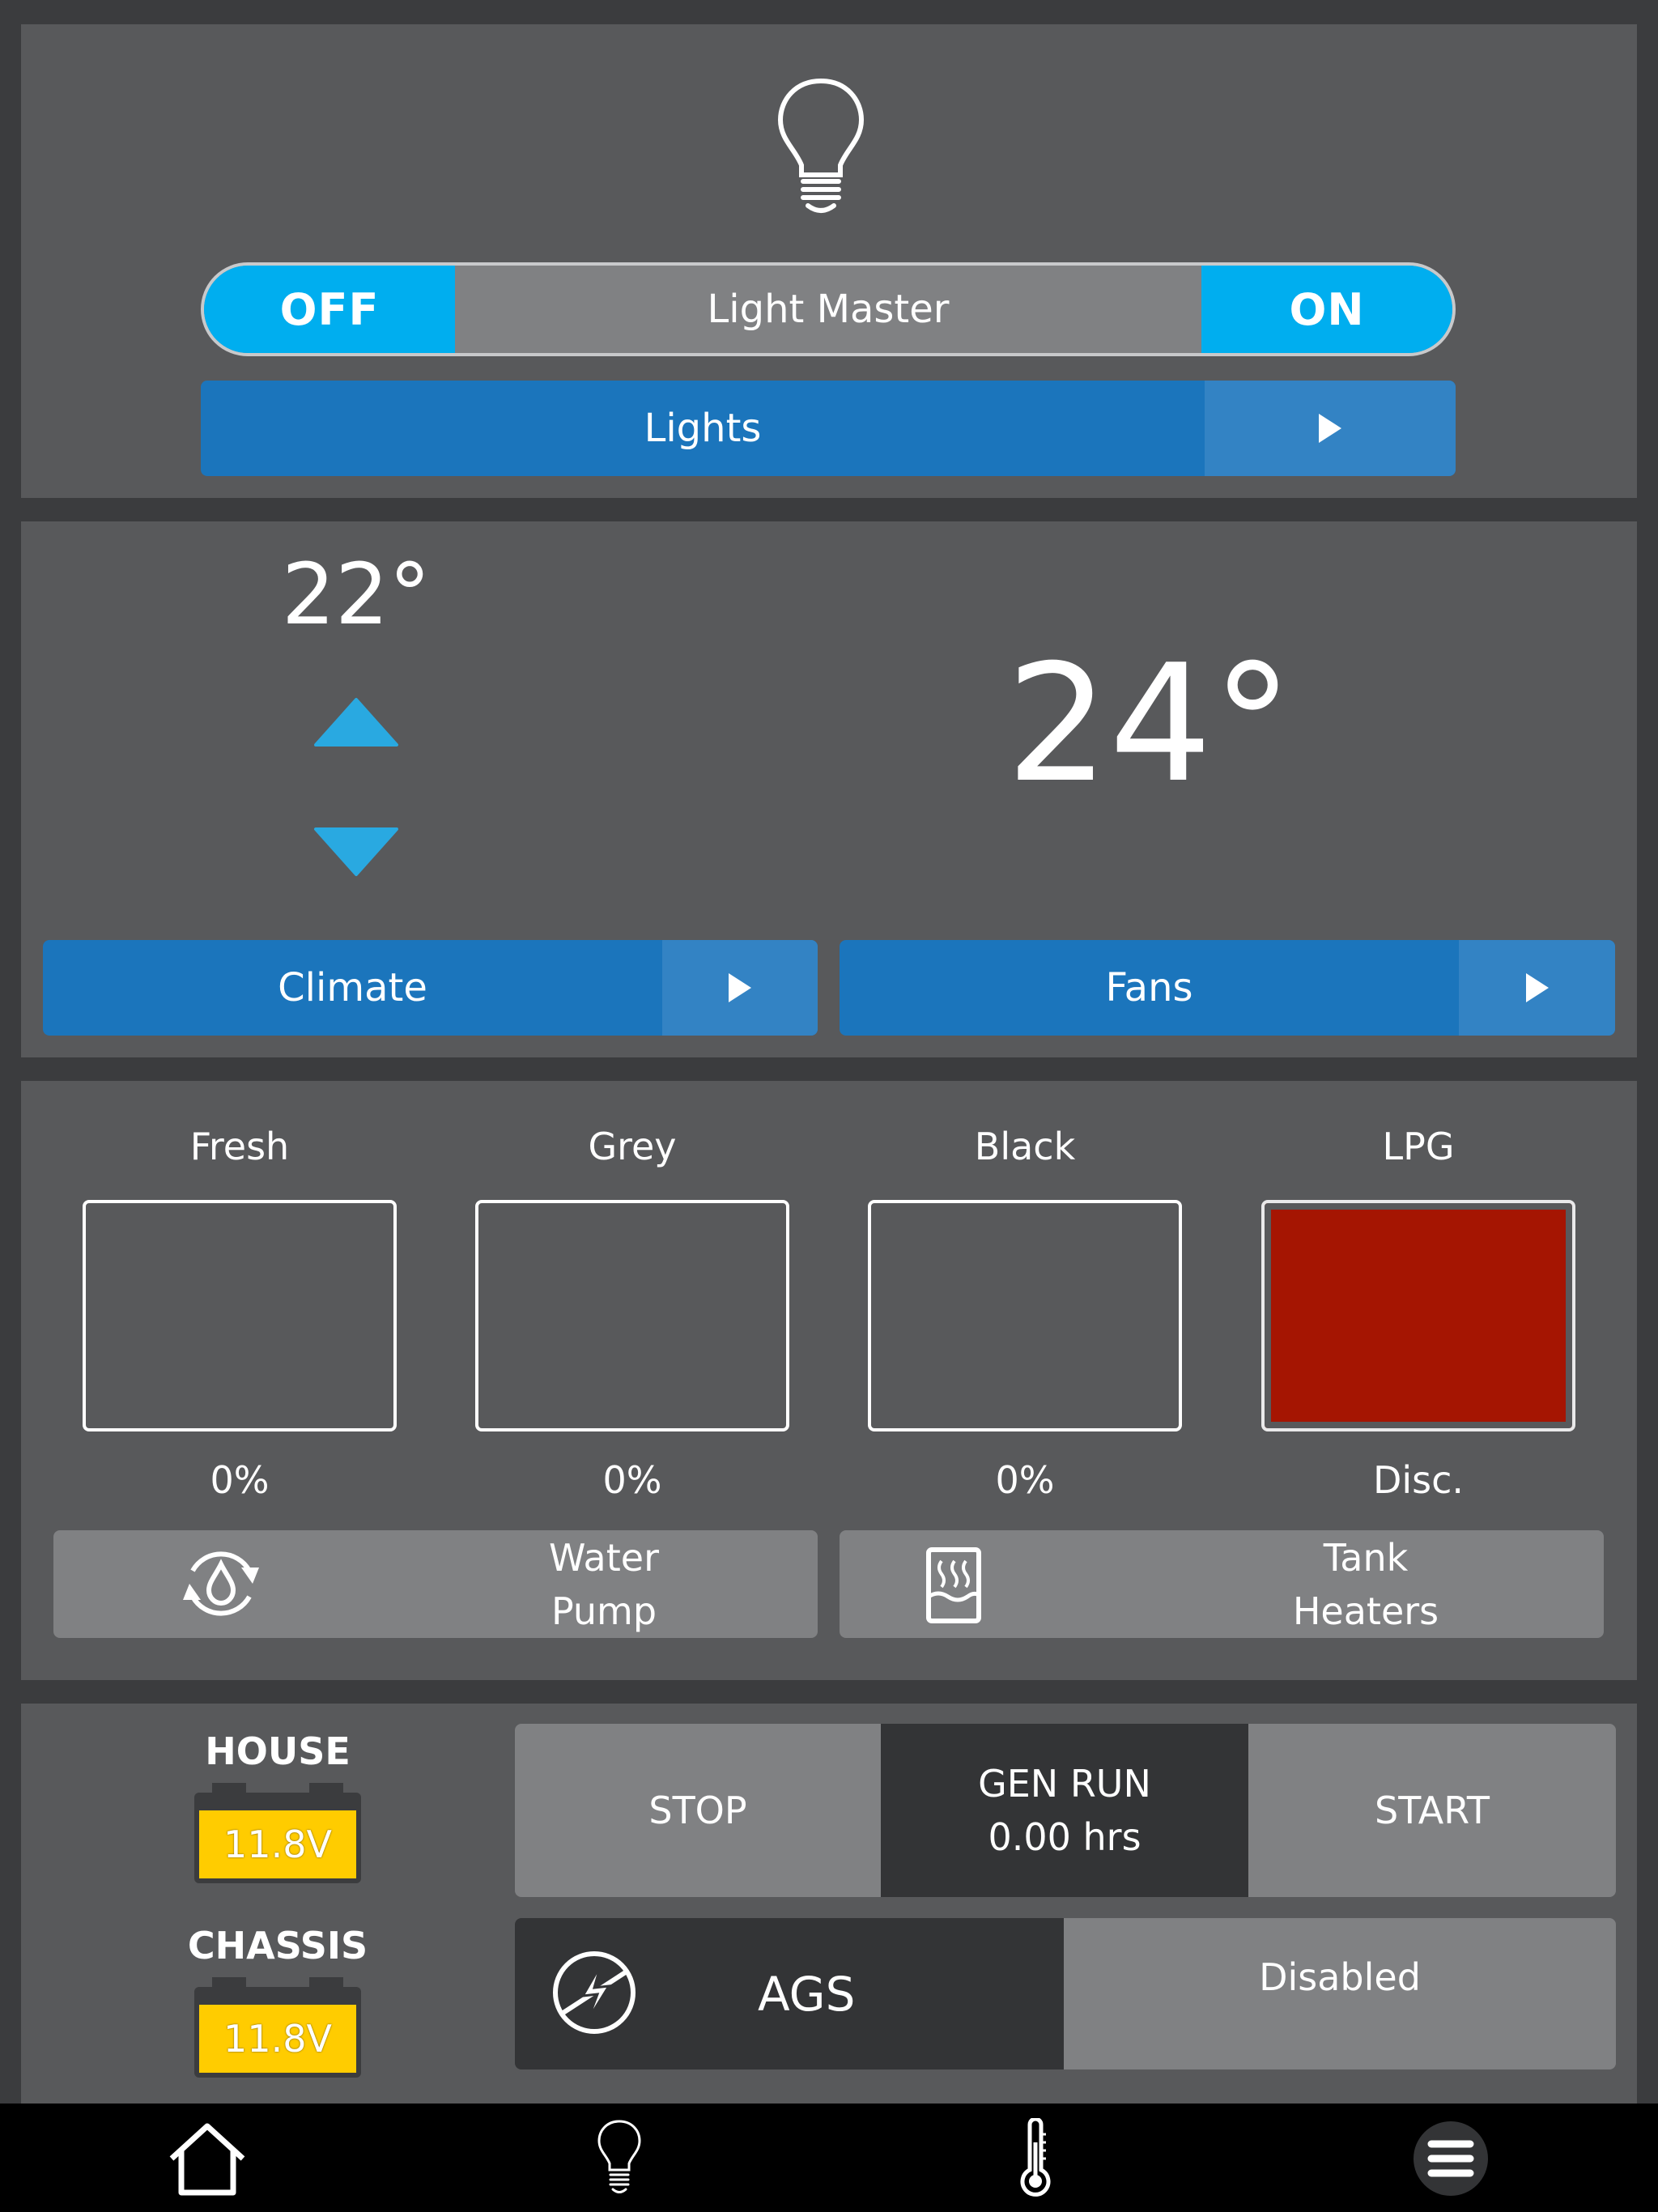  I want to click on battery-name: HOUSE, so click(278, 1751).